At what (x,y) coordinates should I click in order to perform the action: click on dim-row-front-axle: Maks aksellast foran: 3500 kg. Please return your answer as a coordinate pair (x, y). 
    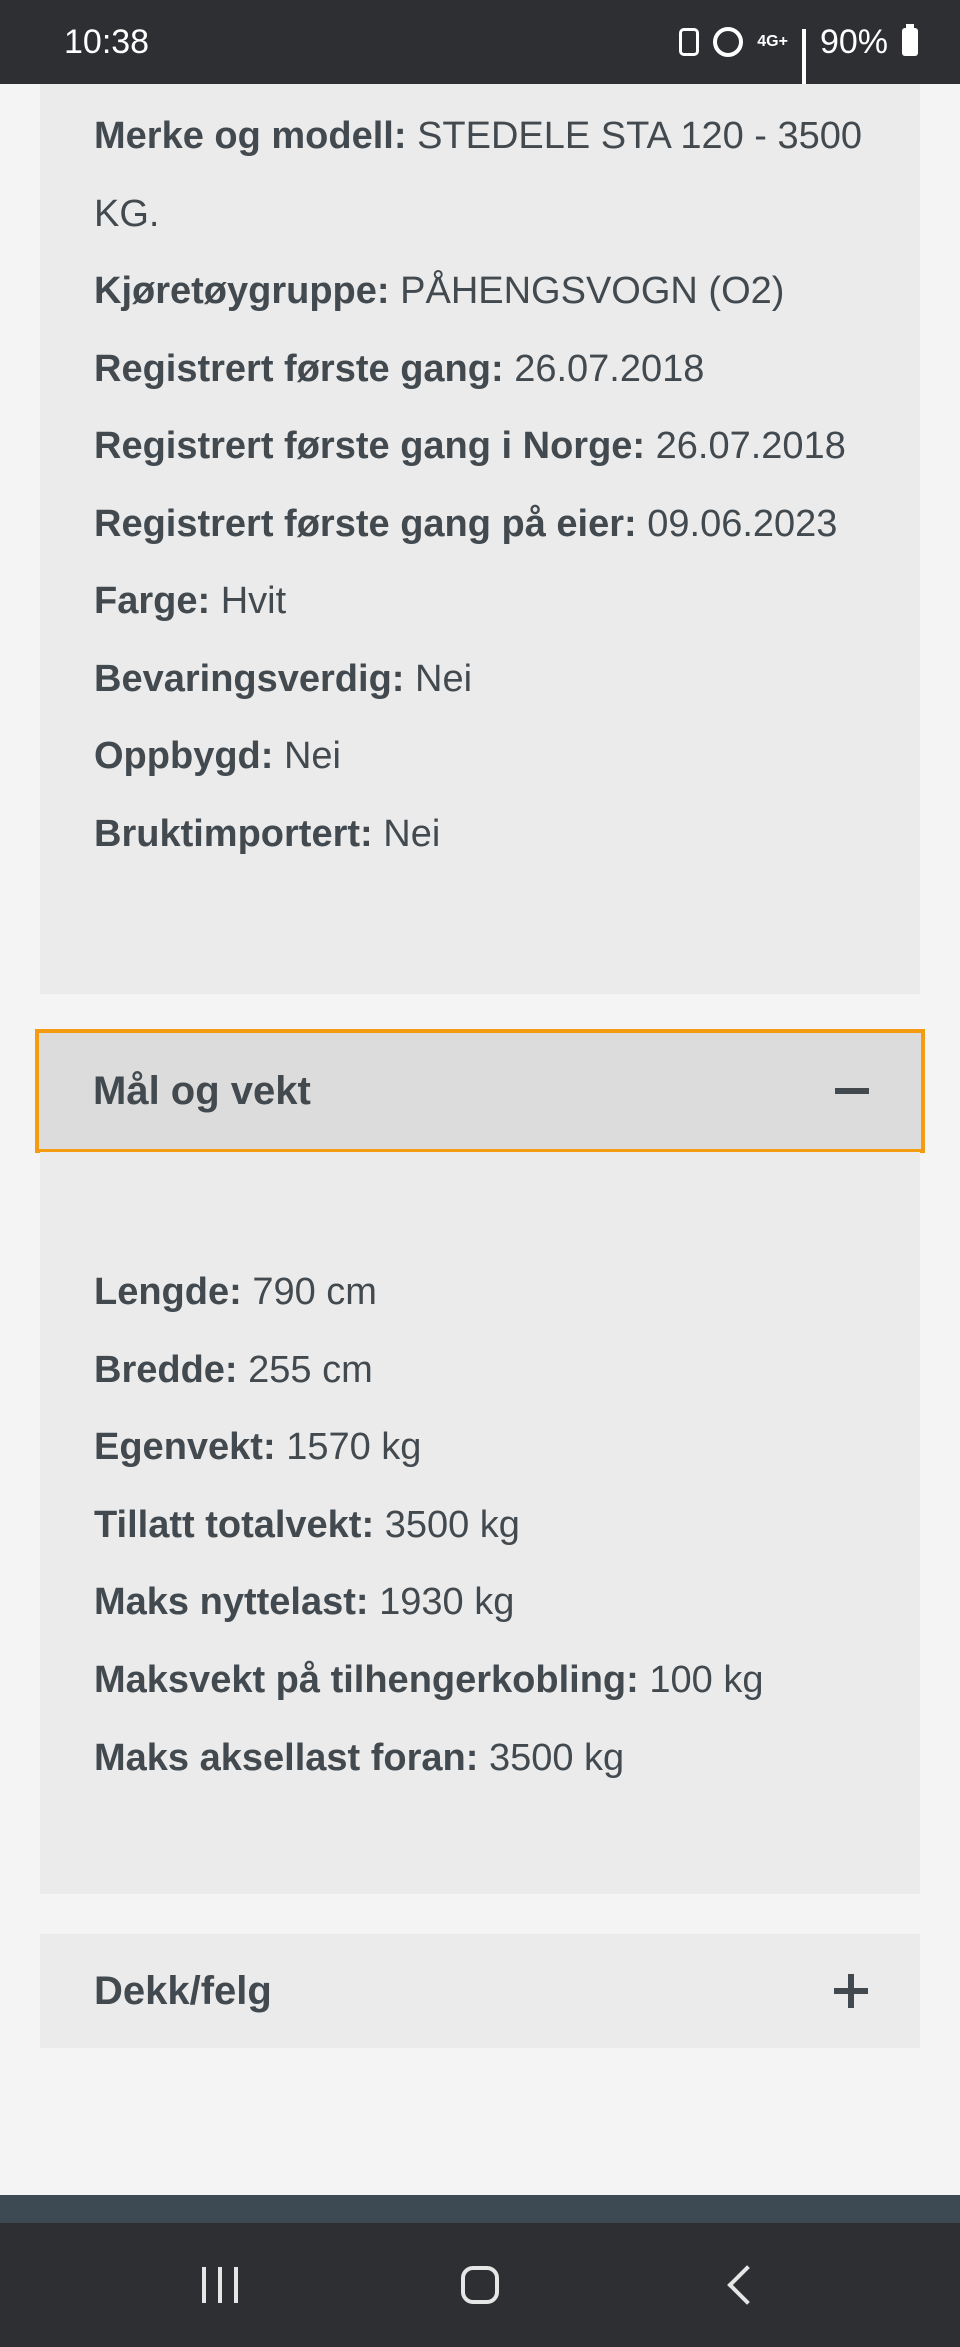
    Looking at the image, I should click on (359, 1758).